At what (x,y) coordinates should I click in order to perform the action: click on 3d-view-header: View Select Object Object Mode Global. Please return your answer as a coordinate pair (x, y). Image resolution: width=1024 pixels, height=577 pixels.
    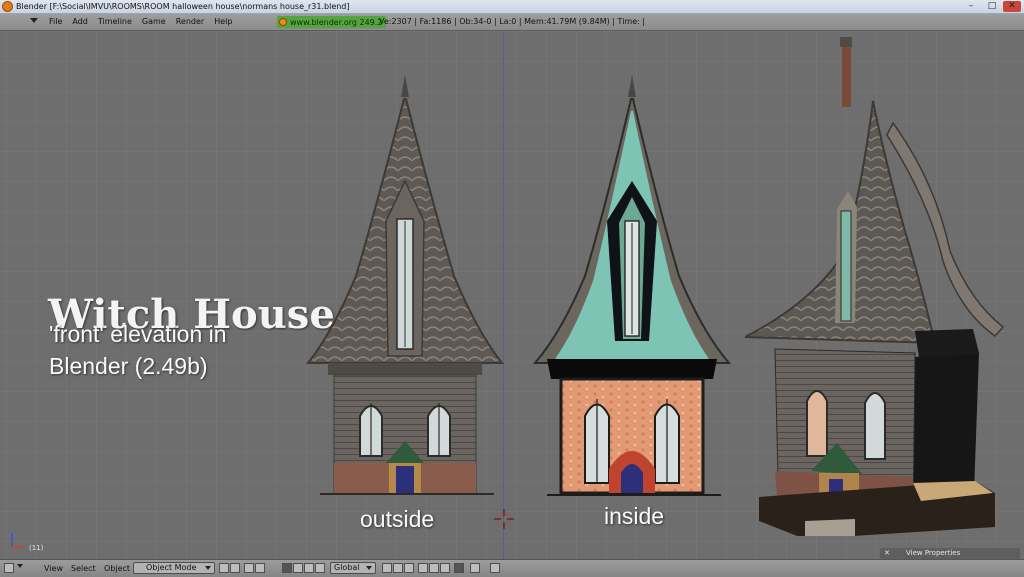
    Looking at the image, I should click on (512, 568).